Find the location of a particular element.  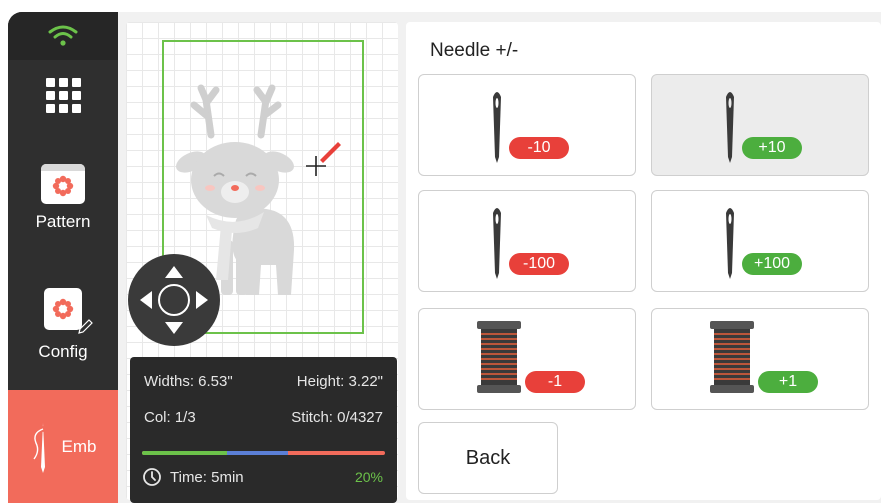

sidebar-item-apps is located at coordinates (63, 95).